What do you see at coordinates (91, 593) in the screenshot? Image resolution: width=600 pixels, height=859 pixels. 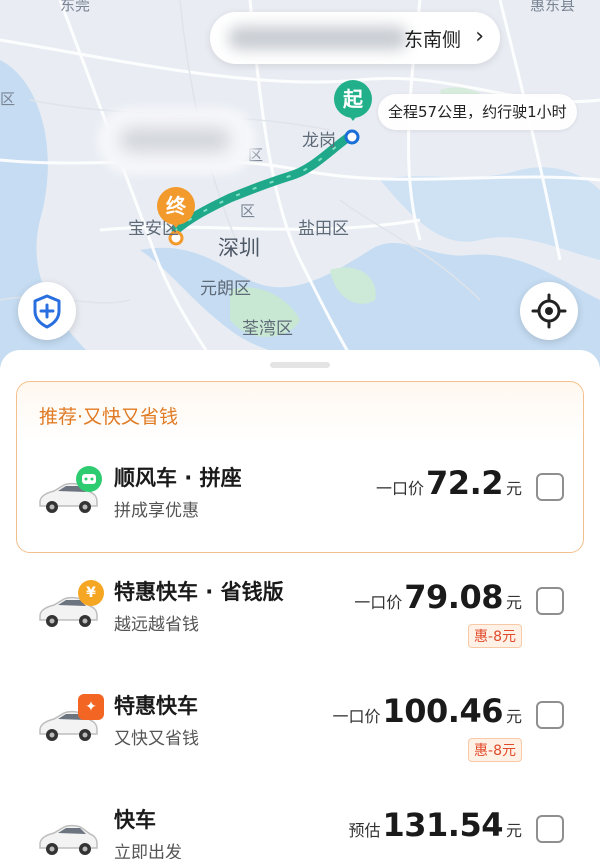 I see `yuan-badge-icon: ¥` at bounding box center [91, 593].